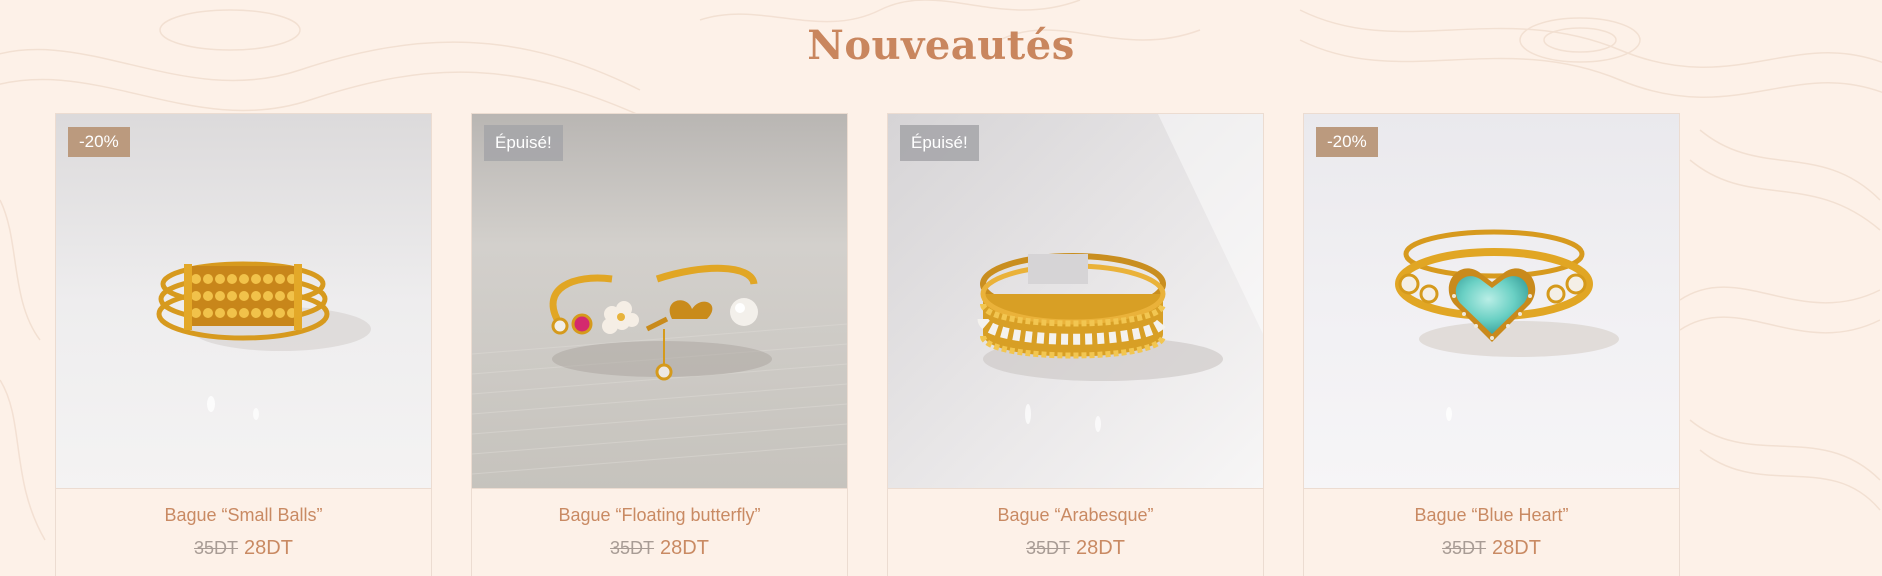  What do you see at coordinates (941, 45) in the screenshot?
I see `section-title: Nouveautés` at bounding box center [941, 45].